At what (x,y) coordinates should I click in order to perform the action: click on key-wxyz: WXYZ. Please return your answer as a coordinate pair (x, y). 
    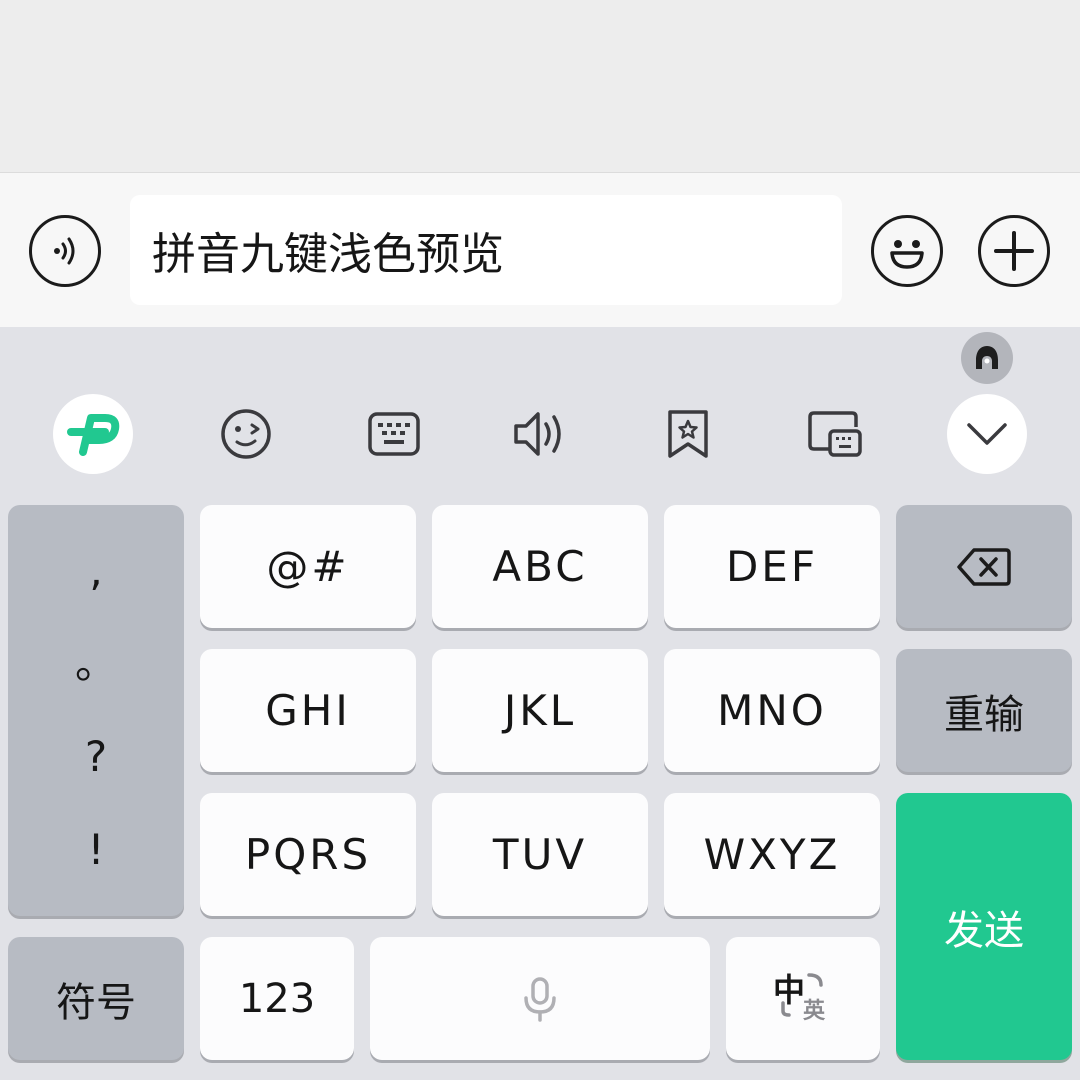
    Looking at the image, I should click on (772, 854).